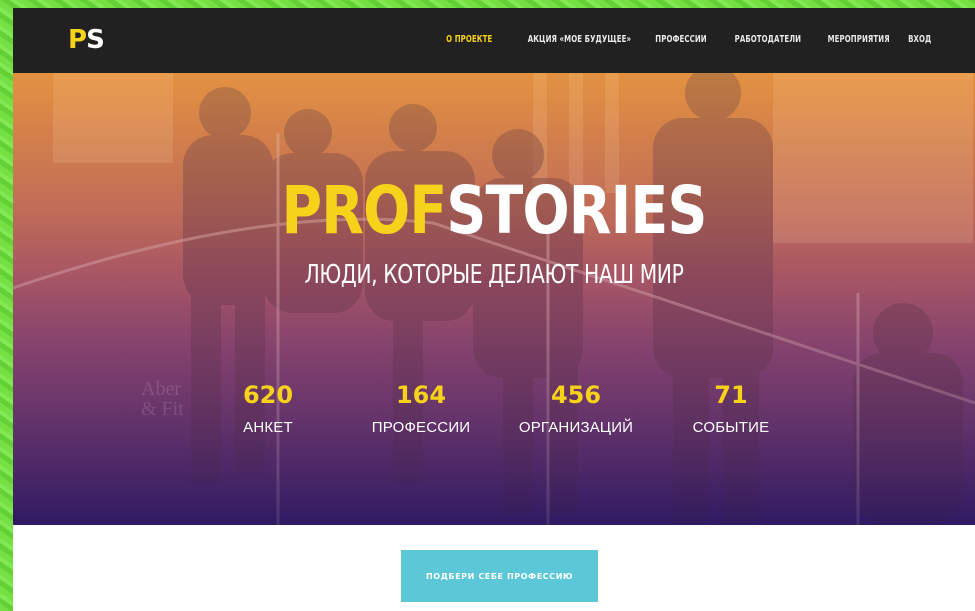 This screenshot has width=975, height=611. I want to click on nav-item-professions: ПРОФЕССИИ, so click(680, 39).